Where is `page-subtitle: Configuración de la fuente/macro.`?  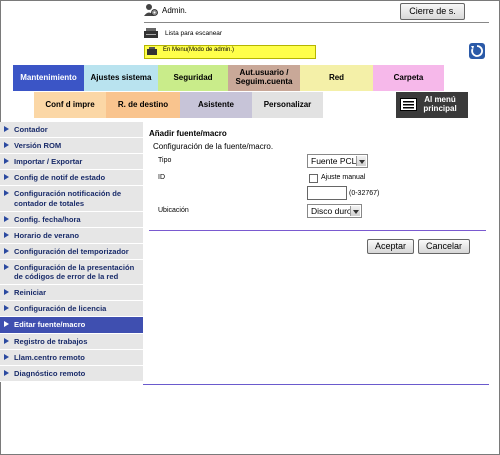 page-subtitle: Configuración de la fuente/macro. is located at coordinates (213, 146).